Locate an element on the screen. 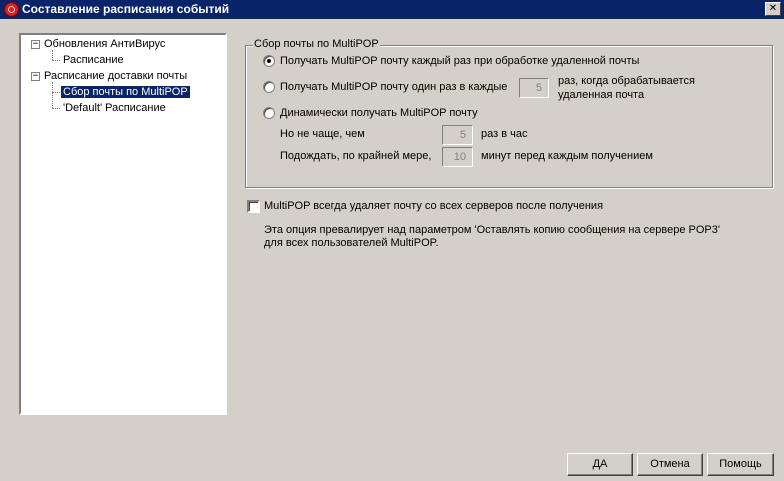 Image resolution: width=784 pixels, height=481 pixels. tree-item-antivirus-updates: Обновления АнтиВирус is located at coordinates (104, 44).